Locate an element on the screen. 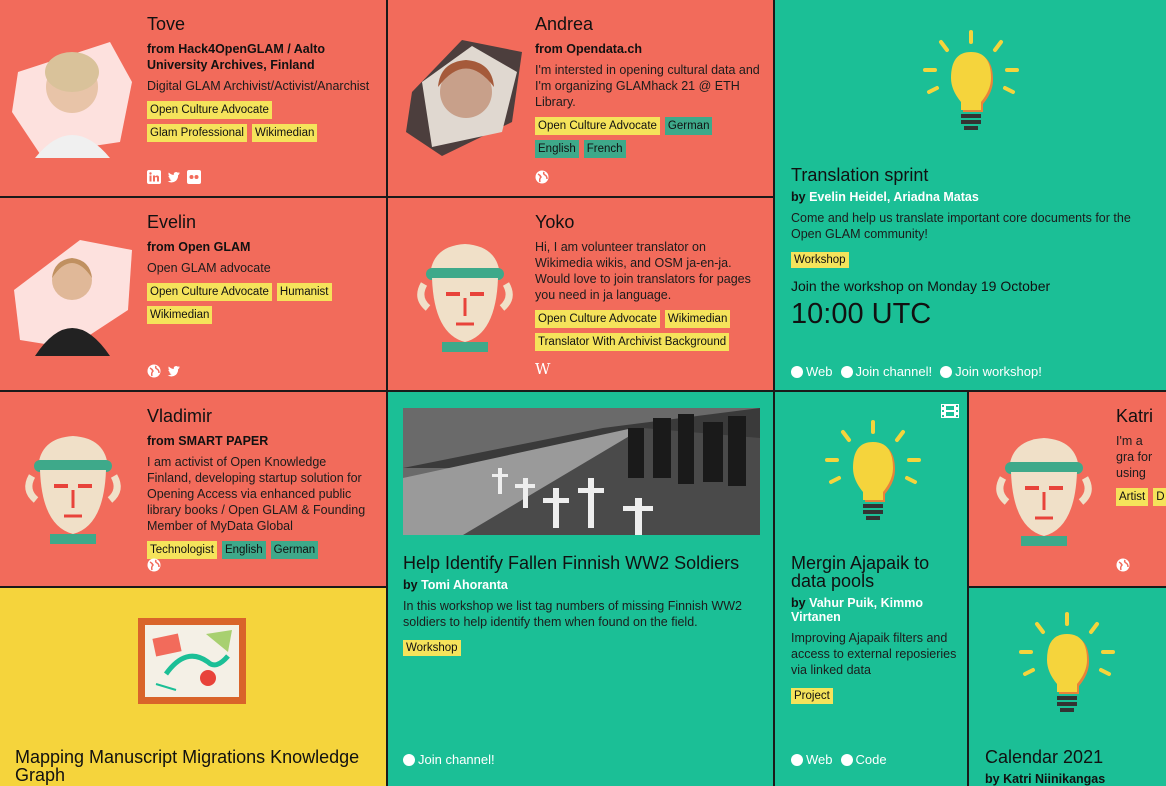 The height and width of the screenshot is (786, 1166). tag: D is located at coordinates (1159, 497).